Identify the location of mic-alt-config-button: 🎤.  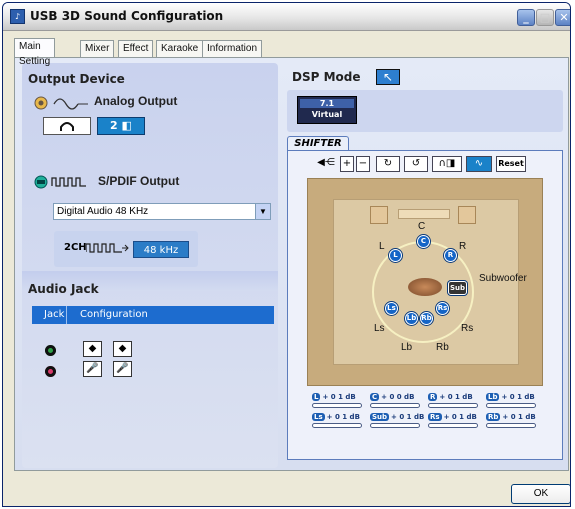
(122, 369).